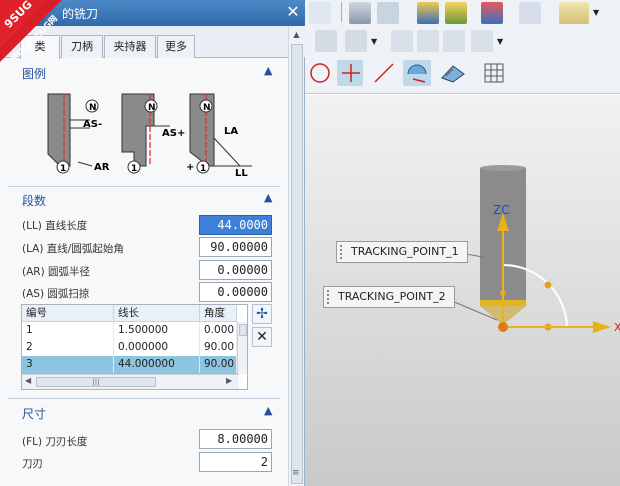  Describe the element at coordinates (68, 313) in the screenshot. I see `col-header-number: 编号` at that location.